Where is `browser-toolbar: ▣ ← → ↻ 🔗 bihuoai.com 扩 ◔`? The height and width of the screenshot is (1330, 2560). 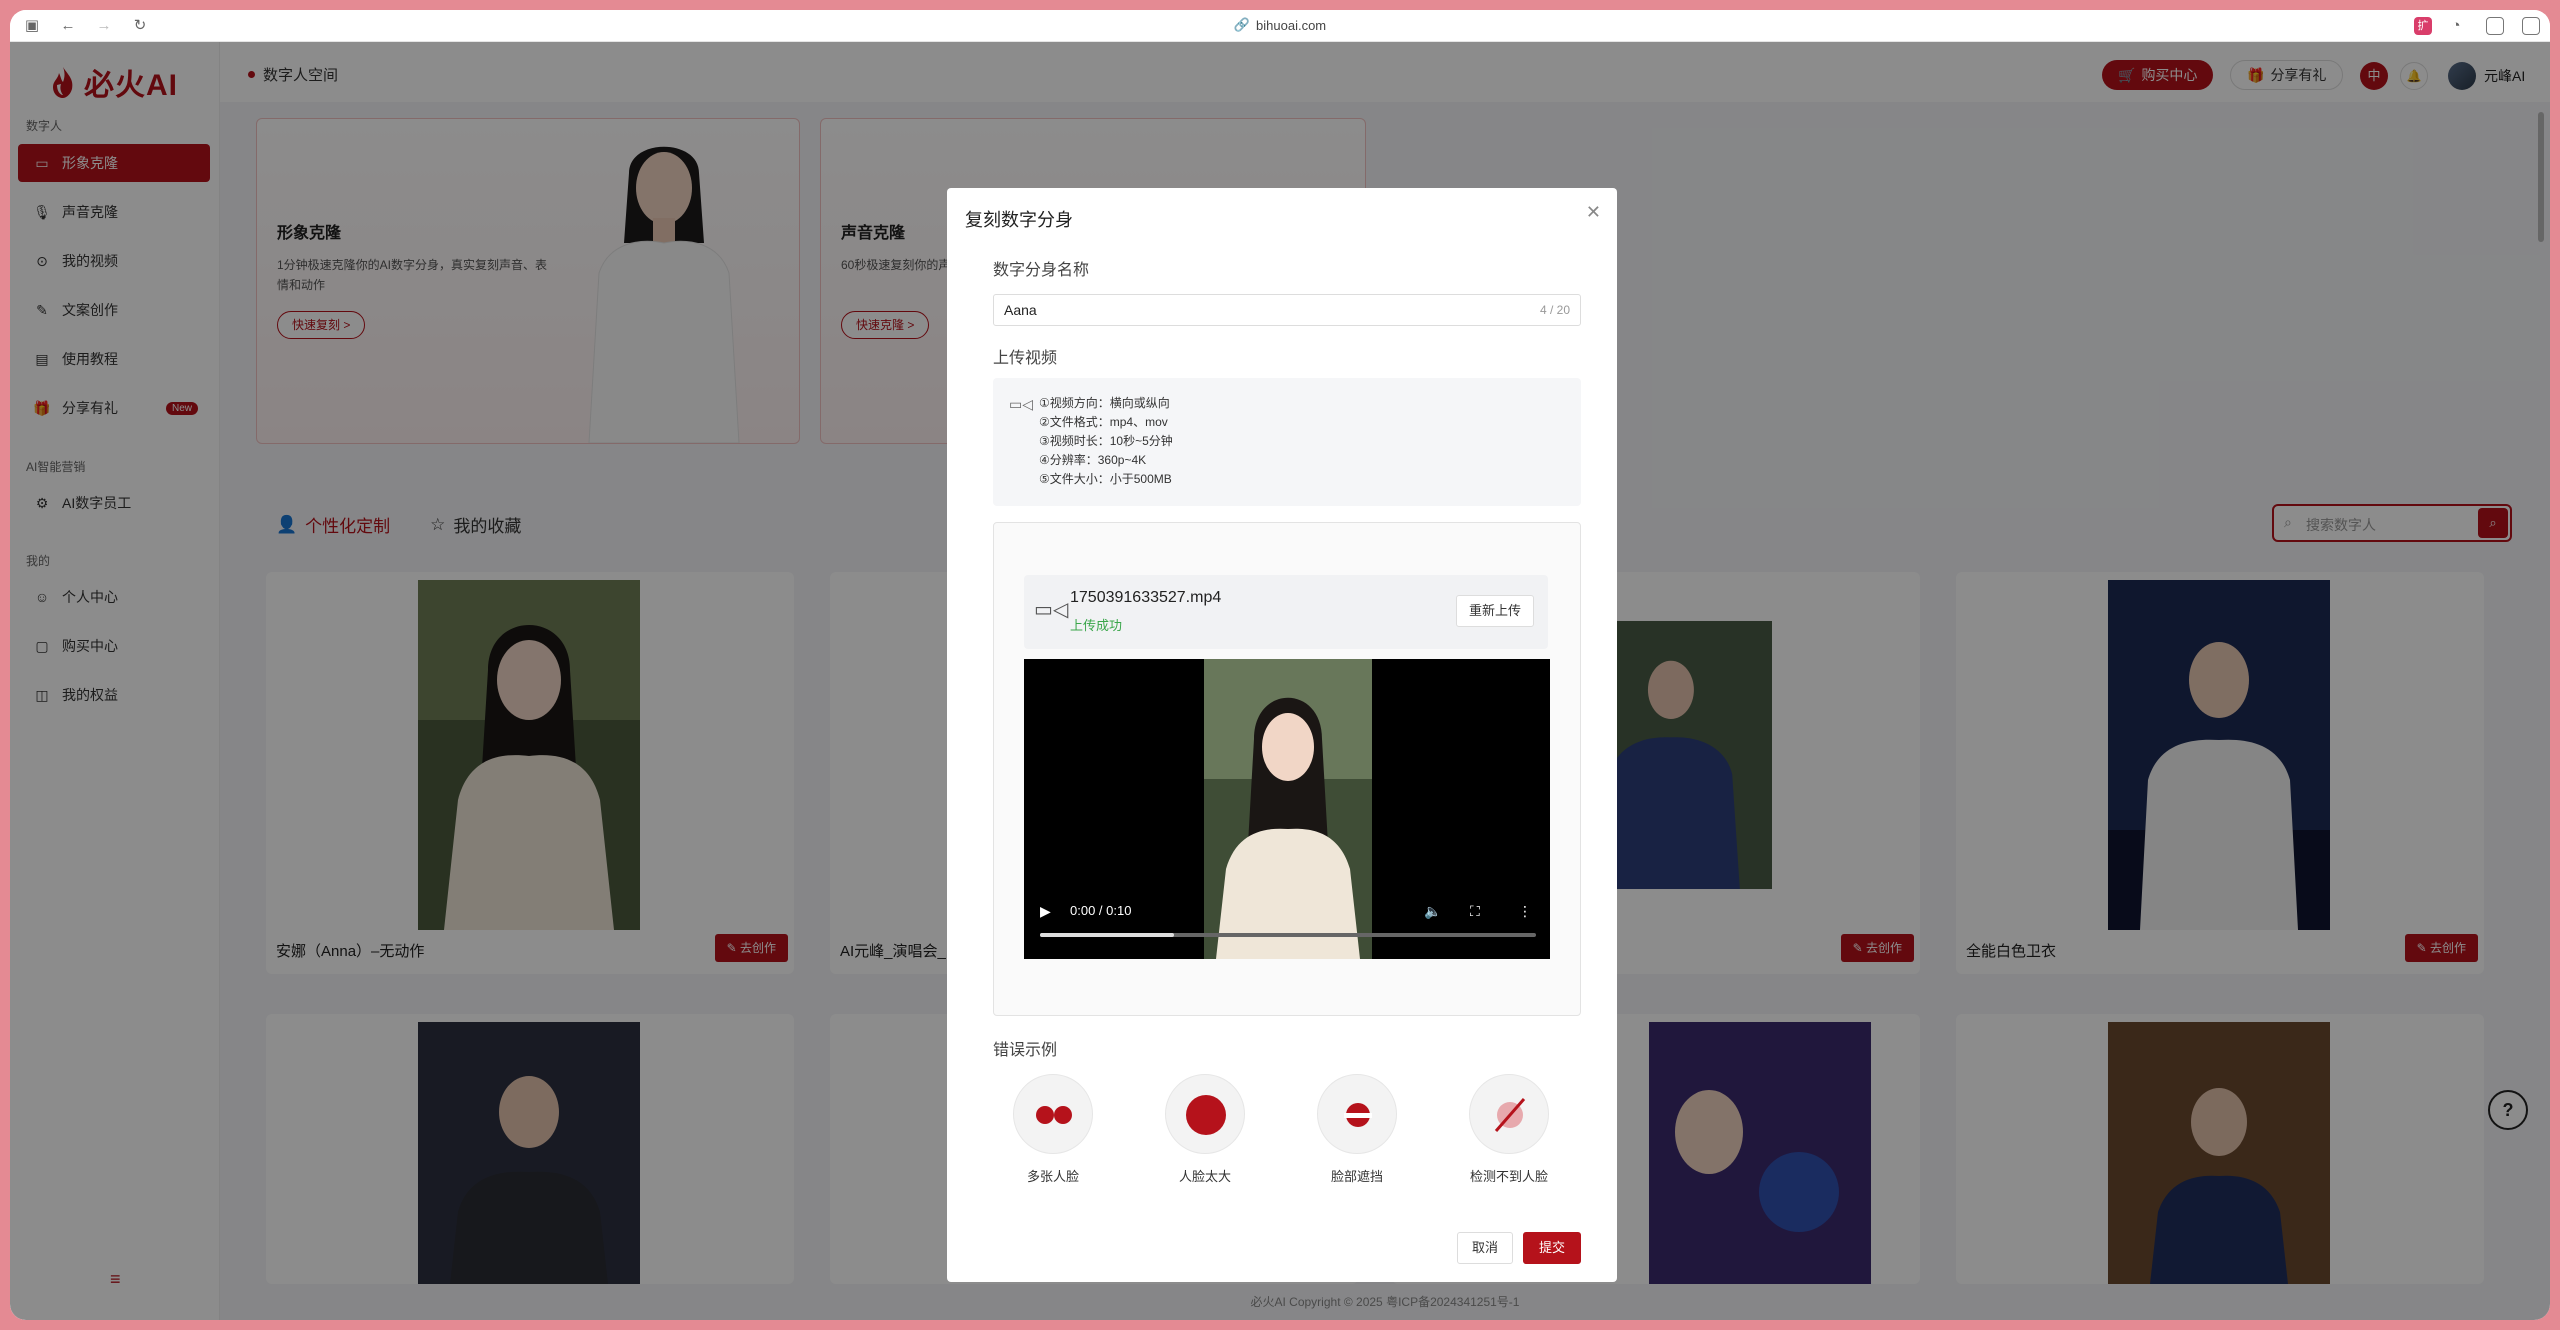
browser-toolbar: ▣ ← → ↻ 🔗 bihuoai.com 扩 ◔ is located at coordinates (1280, 26).